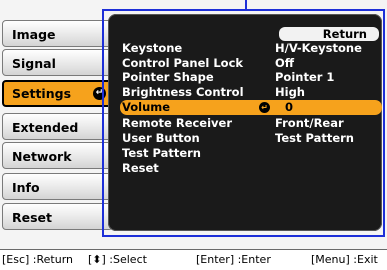 The image size is (387, 270). What do you see at coordinates (34, 63) in the screenshot?
I see `tab-label: Signal` at bounding box center [34, 63].